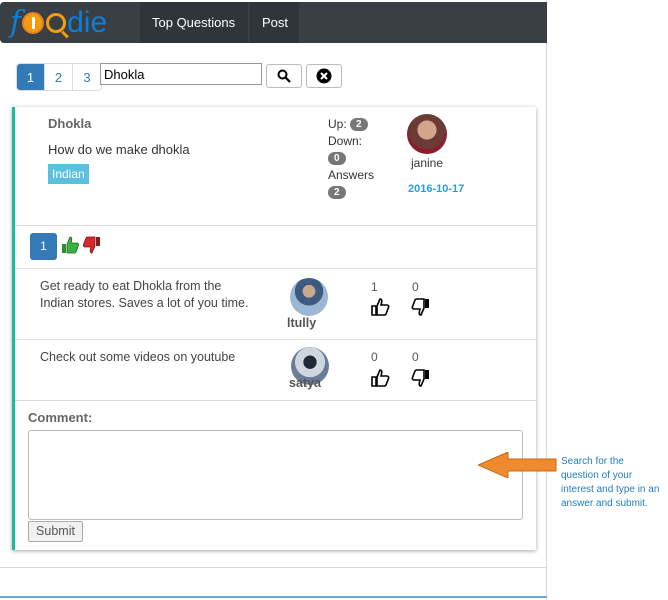 Image resolution: width=668 pixels, height=600 pixels. What do you see at coordinates (351, 175) in the screenshot?
I see `answers-label: Answers` at bounding box center [351, 175].